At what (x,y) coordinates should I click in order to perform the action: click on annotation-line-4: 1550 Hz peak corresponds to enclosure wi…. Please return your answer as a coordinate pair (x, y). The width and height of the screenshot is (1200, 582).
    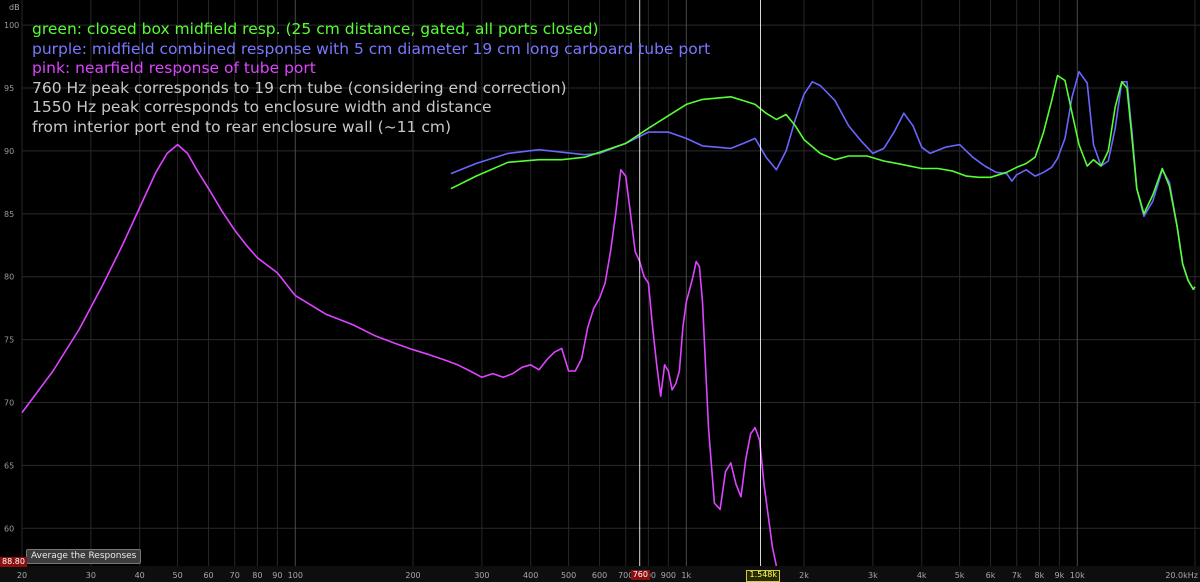
    Looking at the image, I should click on (262, 107).